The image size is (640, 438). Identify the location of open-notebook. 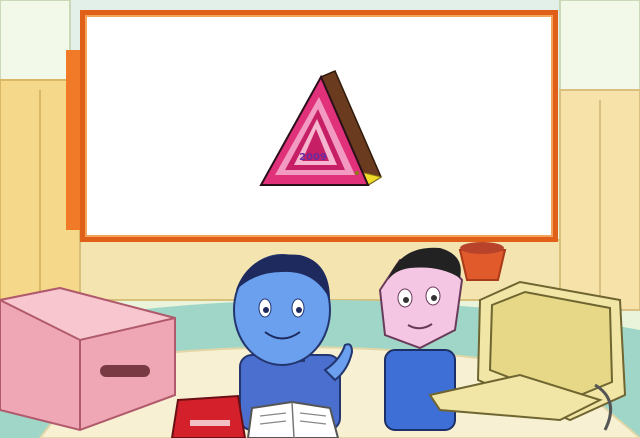
(293, 419).